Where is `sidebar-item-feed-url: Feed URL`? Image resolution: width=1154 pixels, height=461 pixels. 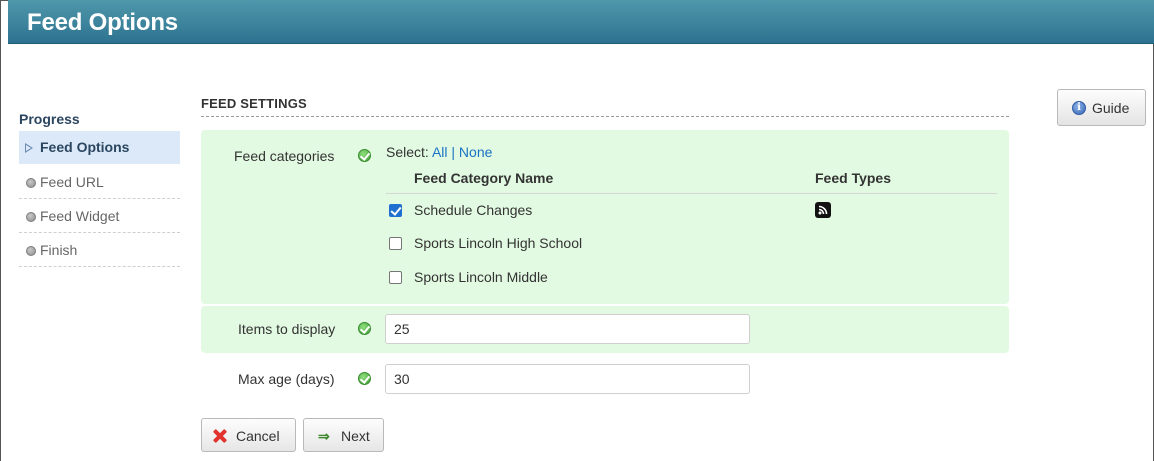
sidebar-item-feed-url: Feed URL is located at coordinates (99, 182).